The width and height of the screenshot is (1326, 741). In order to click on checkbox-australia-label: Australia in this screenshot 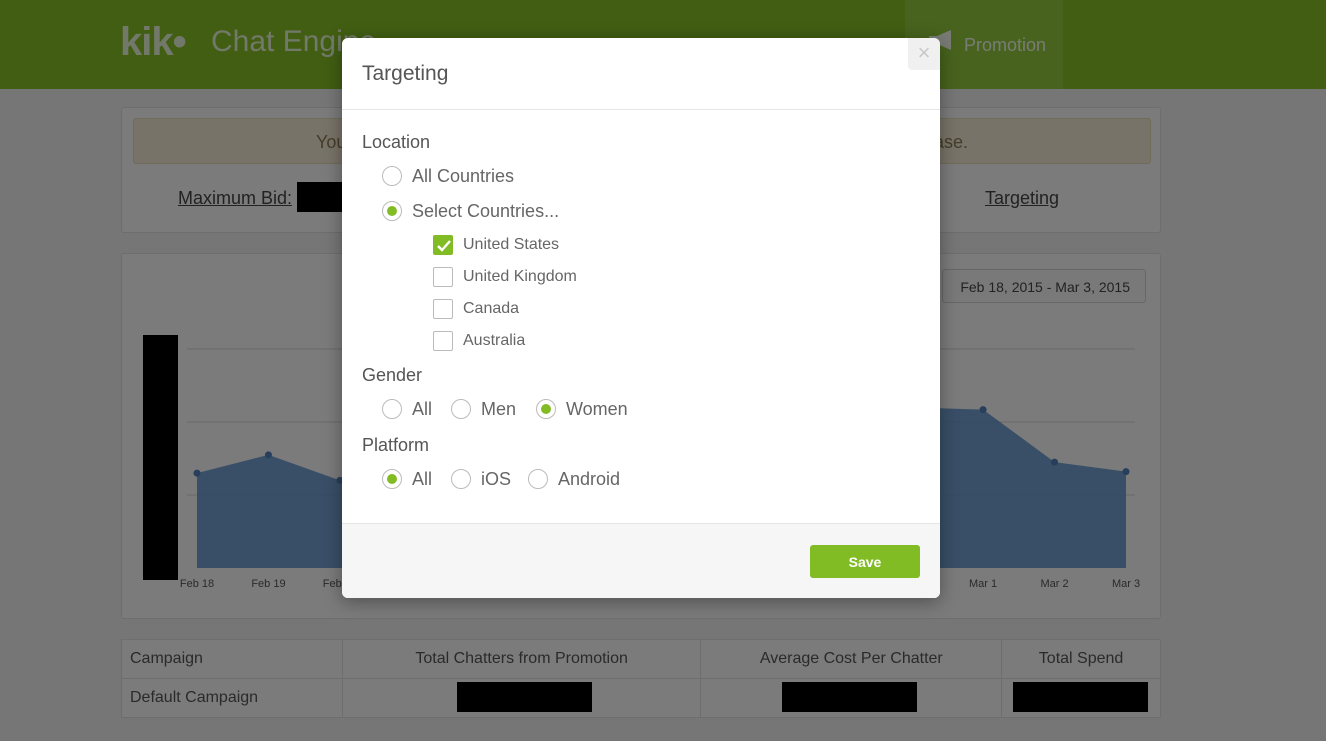, I will do `click(494, 340)`.